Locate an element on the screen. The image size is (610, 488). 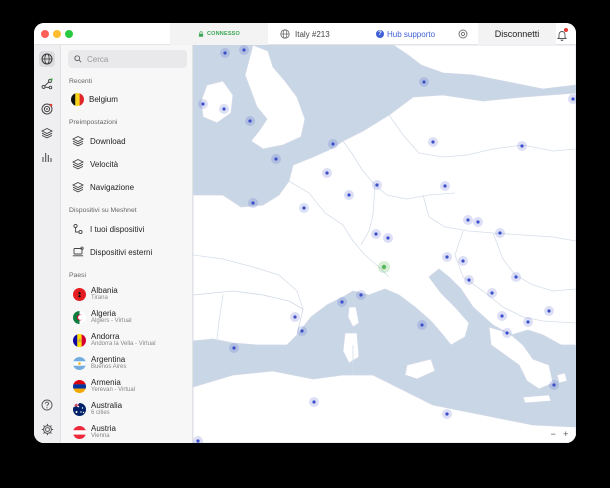
meshnet-label: I tuoi dispositivi is located at coordinates (117, 229).